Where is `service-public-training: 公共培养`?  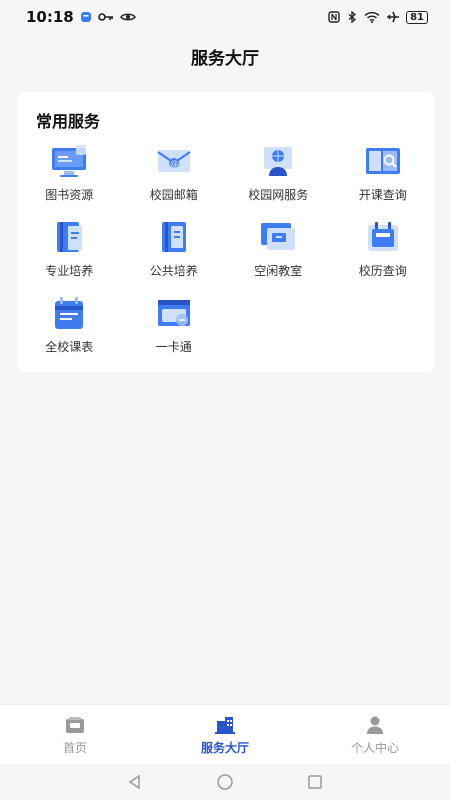
service-public-training: 公共培养 is located at coordinates (174, 252).